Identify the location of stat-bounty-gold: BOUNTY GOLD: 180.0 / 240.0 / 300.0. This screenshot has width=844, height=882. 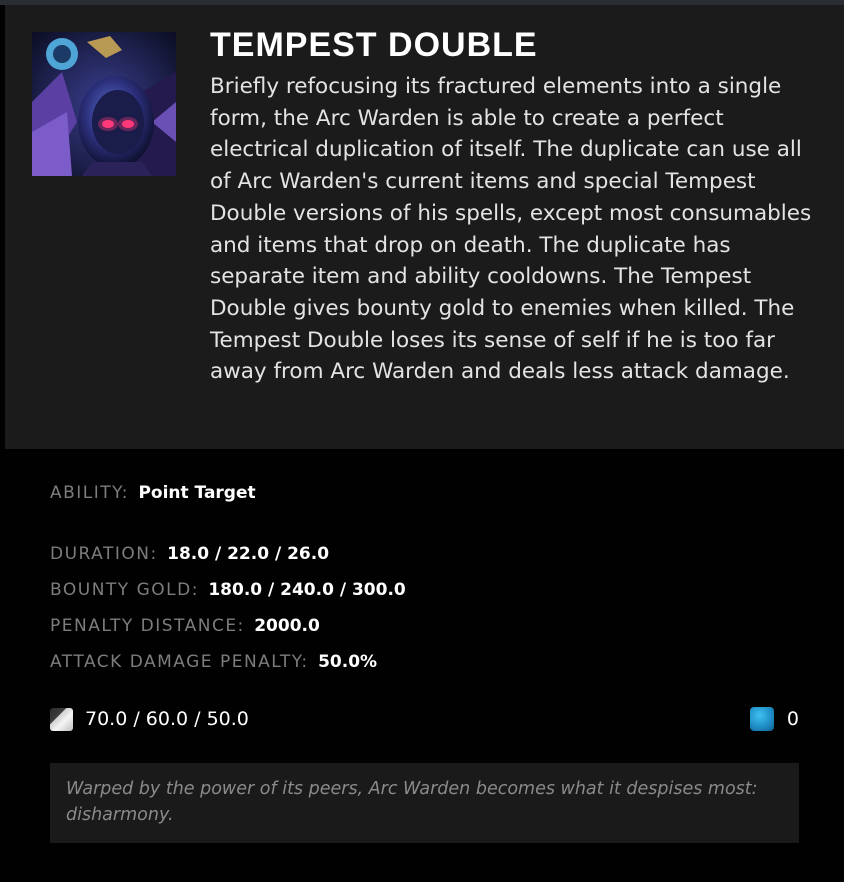
(228, 590).